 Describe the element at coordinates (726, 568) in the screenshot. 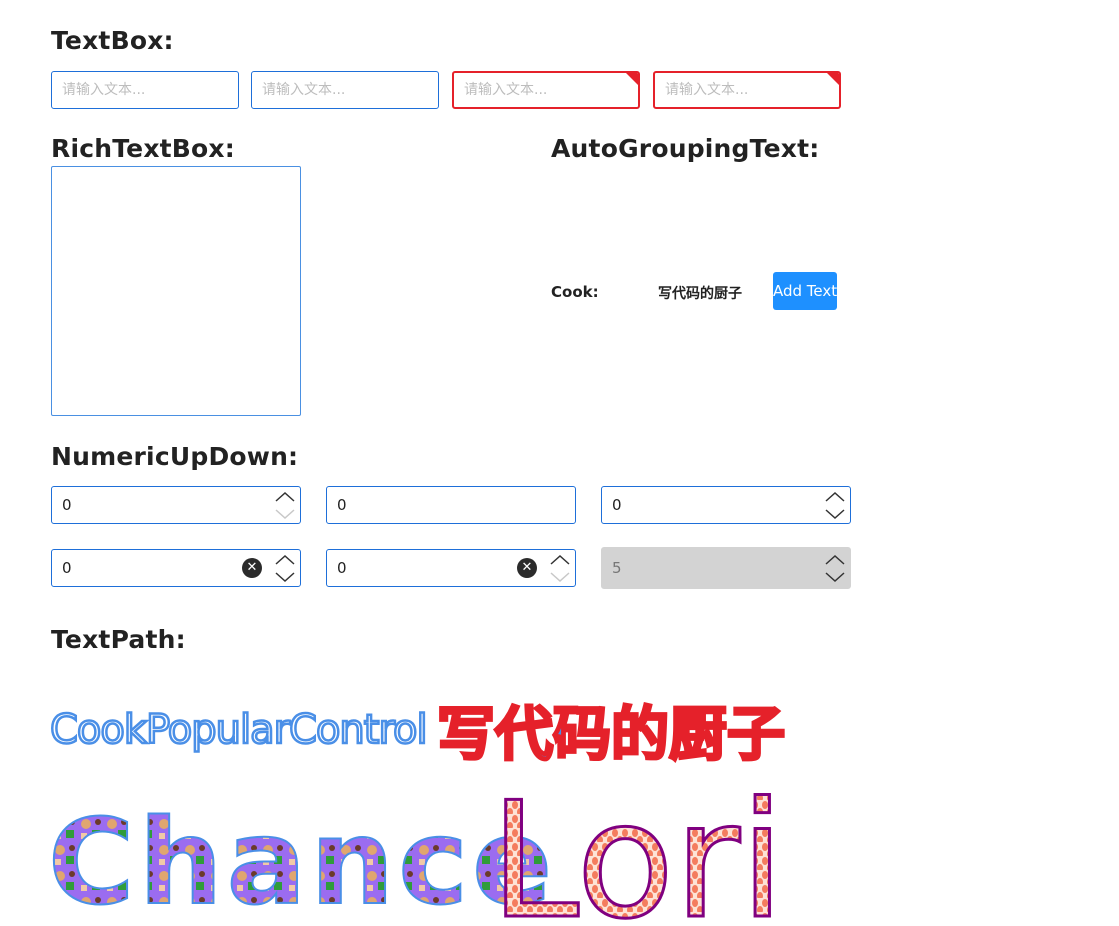

I see `numeric-updown-6-disabled: 5` at that location.